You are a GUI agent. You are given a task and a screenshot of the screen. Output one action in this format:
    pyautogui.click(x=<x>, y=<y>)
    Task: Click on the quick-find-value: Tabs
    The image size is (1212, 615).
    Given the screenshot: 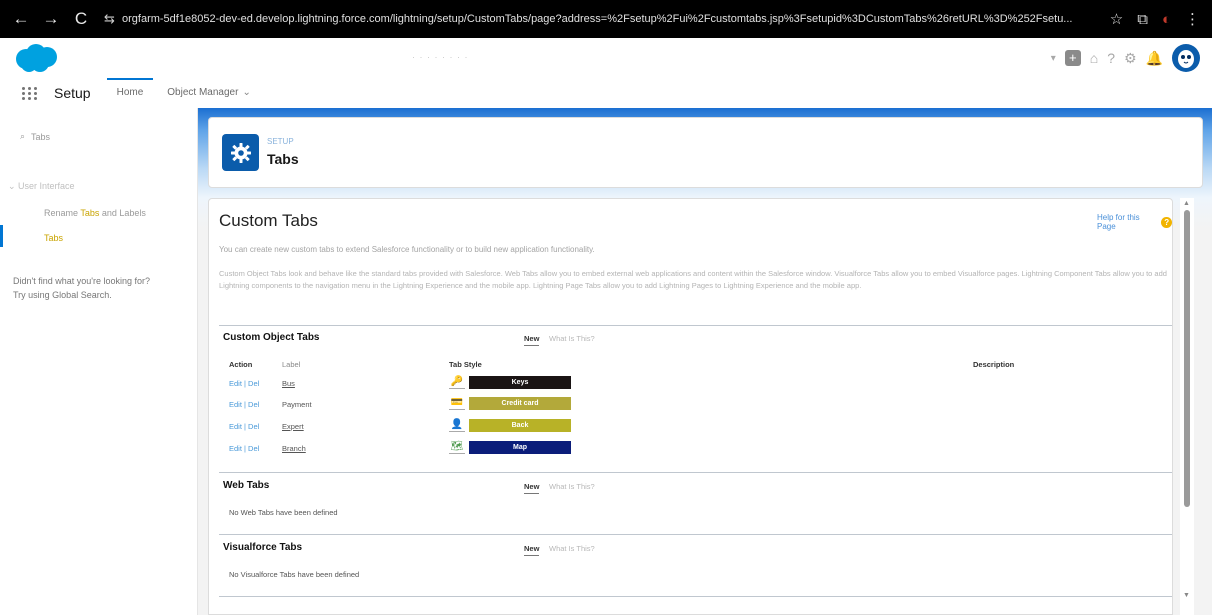 What is the action you would take?
    pyautogui.click(x=40, y=137)
    